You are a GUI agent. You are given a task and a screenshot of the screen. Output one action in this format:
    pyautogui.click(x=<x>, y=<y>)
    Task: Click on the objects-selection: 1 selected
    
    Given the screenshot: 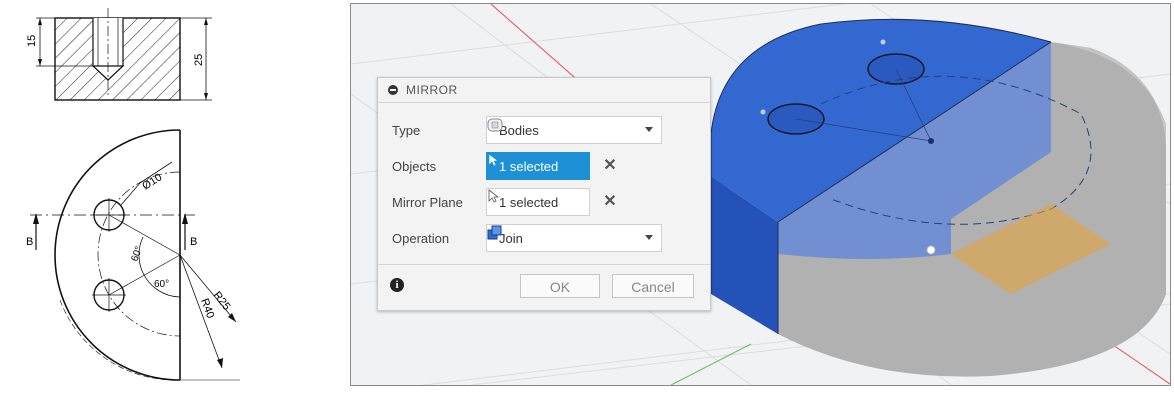 What is the action you would take?
    pyautogui.click(x=538, y=166)
    